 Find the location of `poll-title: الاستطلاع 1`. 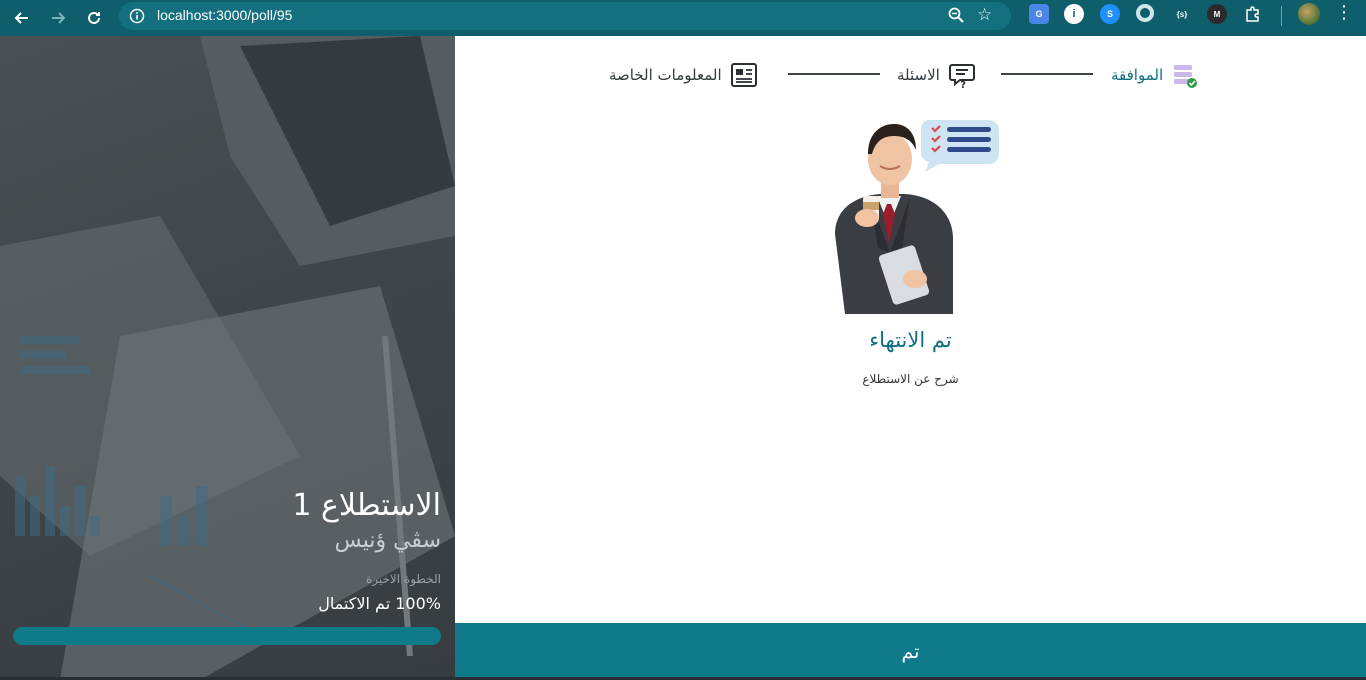

poll-title: الاستطلاع 1 is located at coordinates (366, 505).